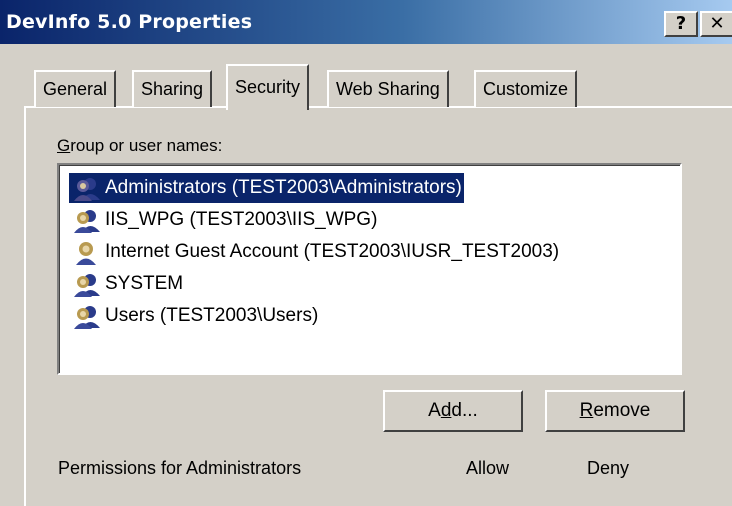 This screenshot has width=732, height=506. I want to click on group-or-user-names-label: Group or user names:, so click(139, 146).